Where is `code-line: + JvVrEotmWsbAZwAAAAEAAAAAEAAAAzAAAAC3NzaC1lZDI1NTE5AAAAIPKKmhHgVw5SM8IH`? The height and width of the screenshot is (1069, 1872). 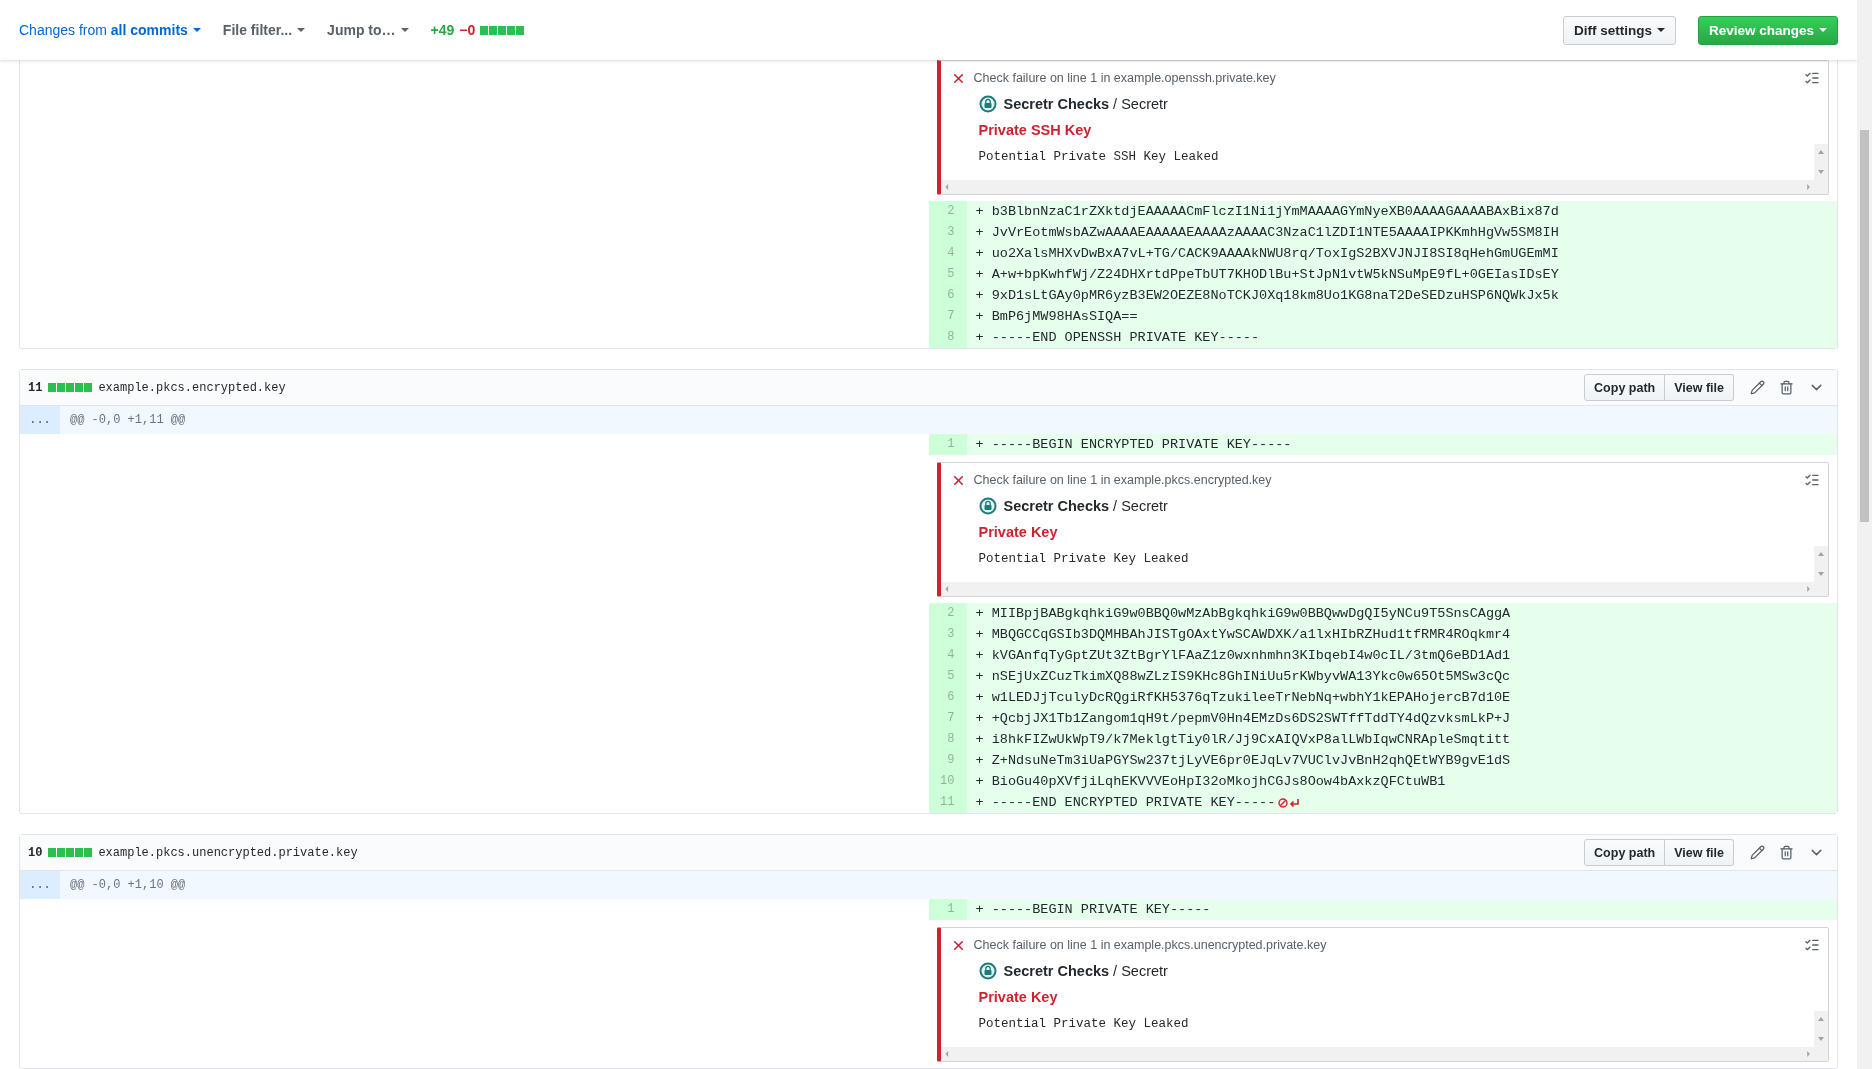 code-line: + JvVrEotmWsbAZwAAAAEAAAAAEAAAAzAAAAC3NzaC1lZDI1NTE5AAAAIPKKmhHgVw5SM8IH is located at coordinates (1267, 232).